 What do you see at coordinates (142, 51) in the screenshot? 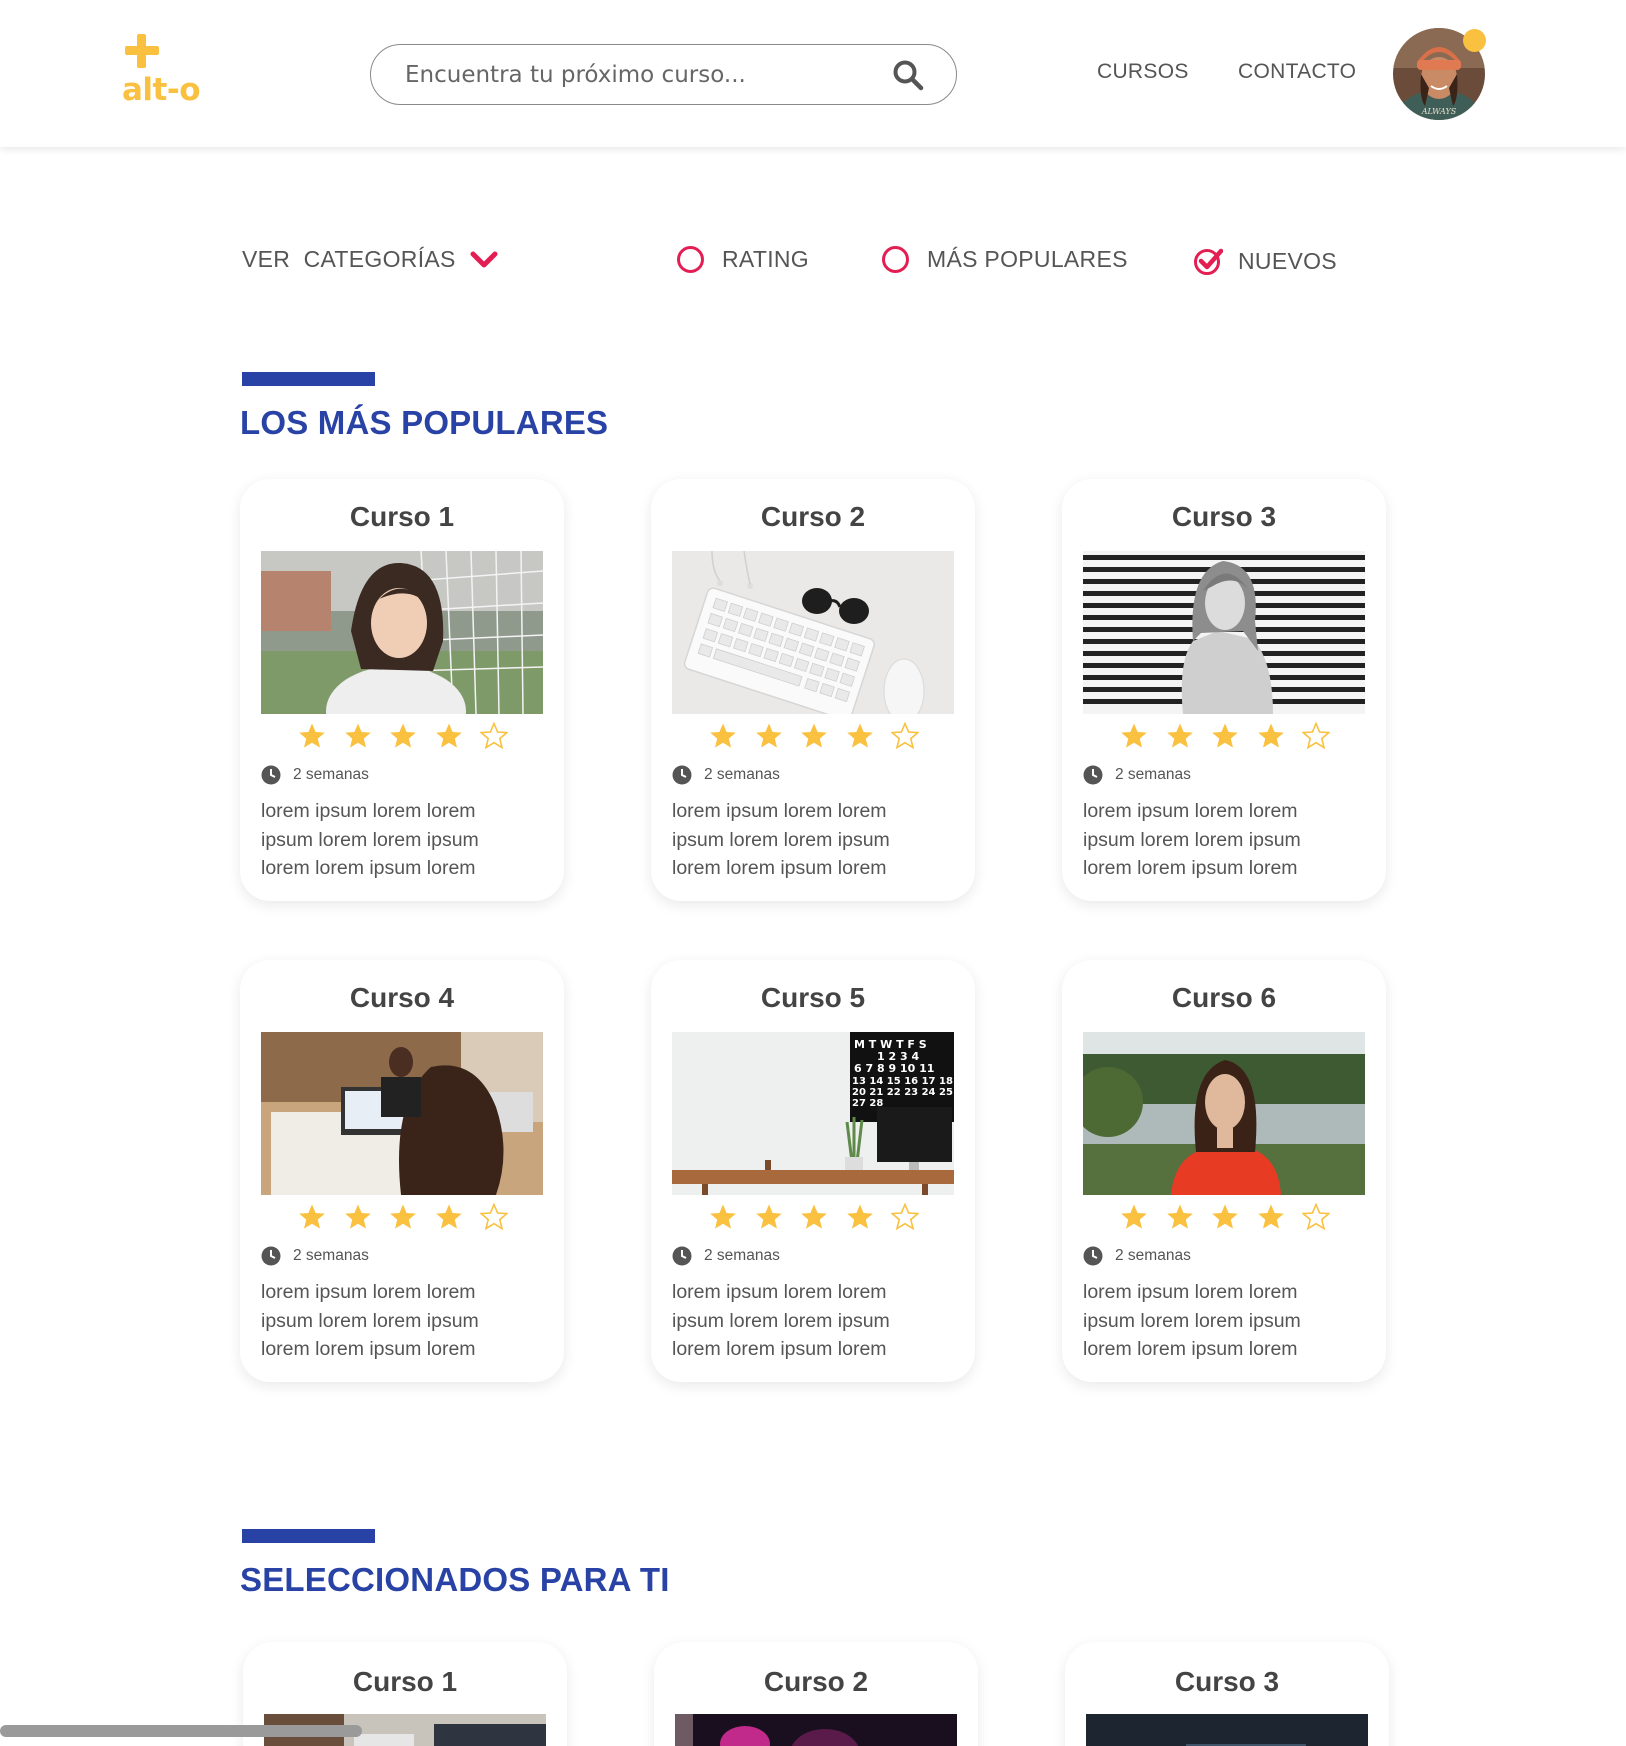
I see `logo-plus-icon` at bounding box center [142, 51].